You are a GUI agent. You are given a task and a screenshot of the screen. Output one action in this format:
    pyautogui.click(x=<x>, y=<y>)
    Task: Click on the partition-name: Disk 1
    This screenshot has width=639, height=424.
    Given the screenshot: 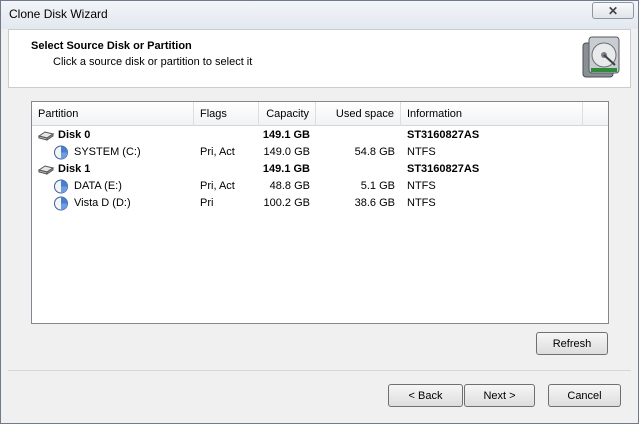 What is the action you would take?
    pyautogui.click(x=74, y=169)
    